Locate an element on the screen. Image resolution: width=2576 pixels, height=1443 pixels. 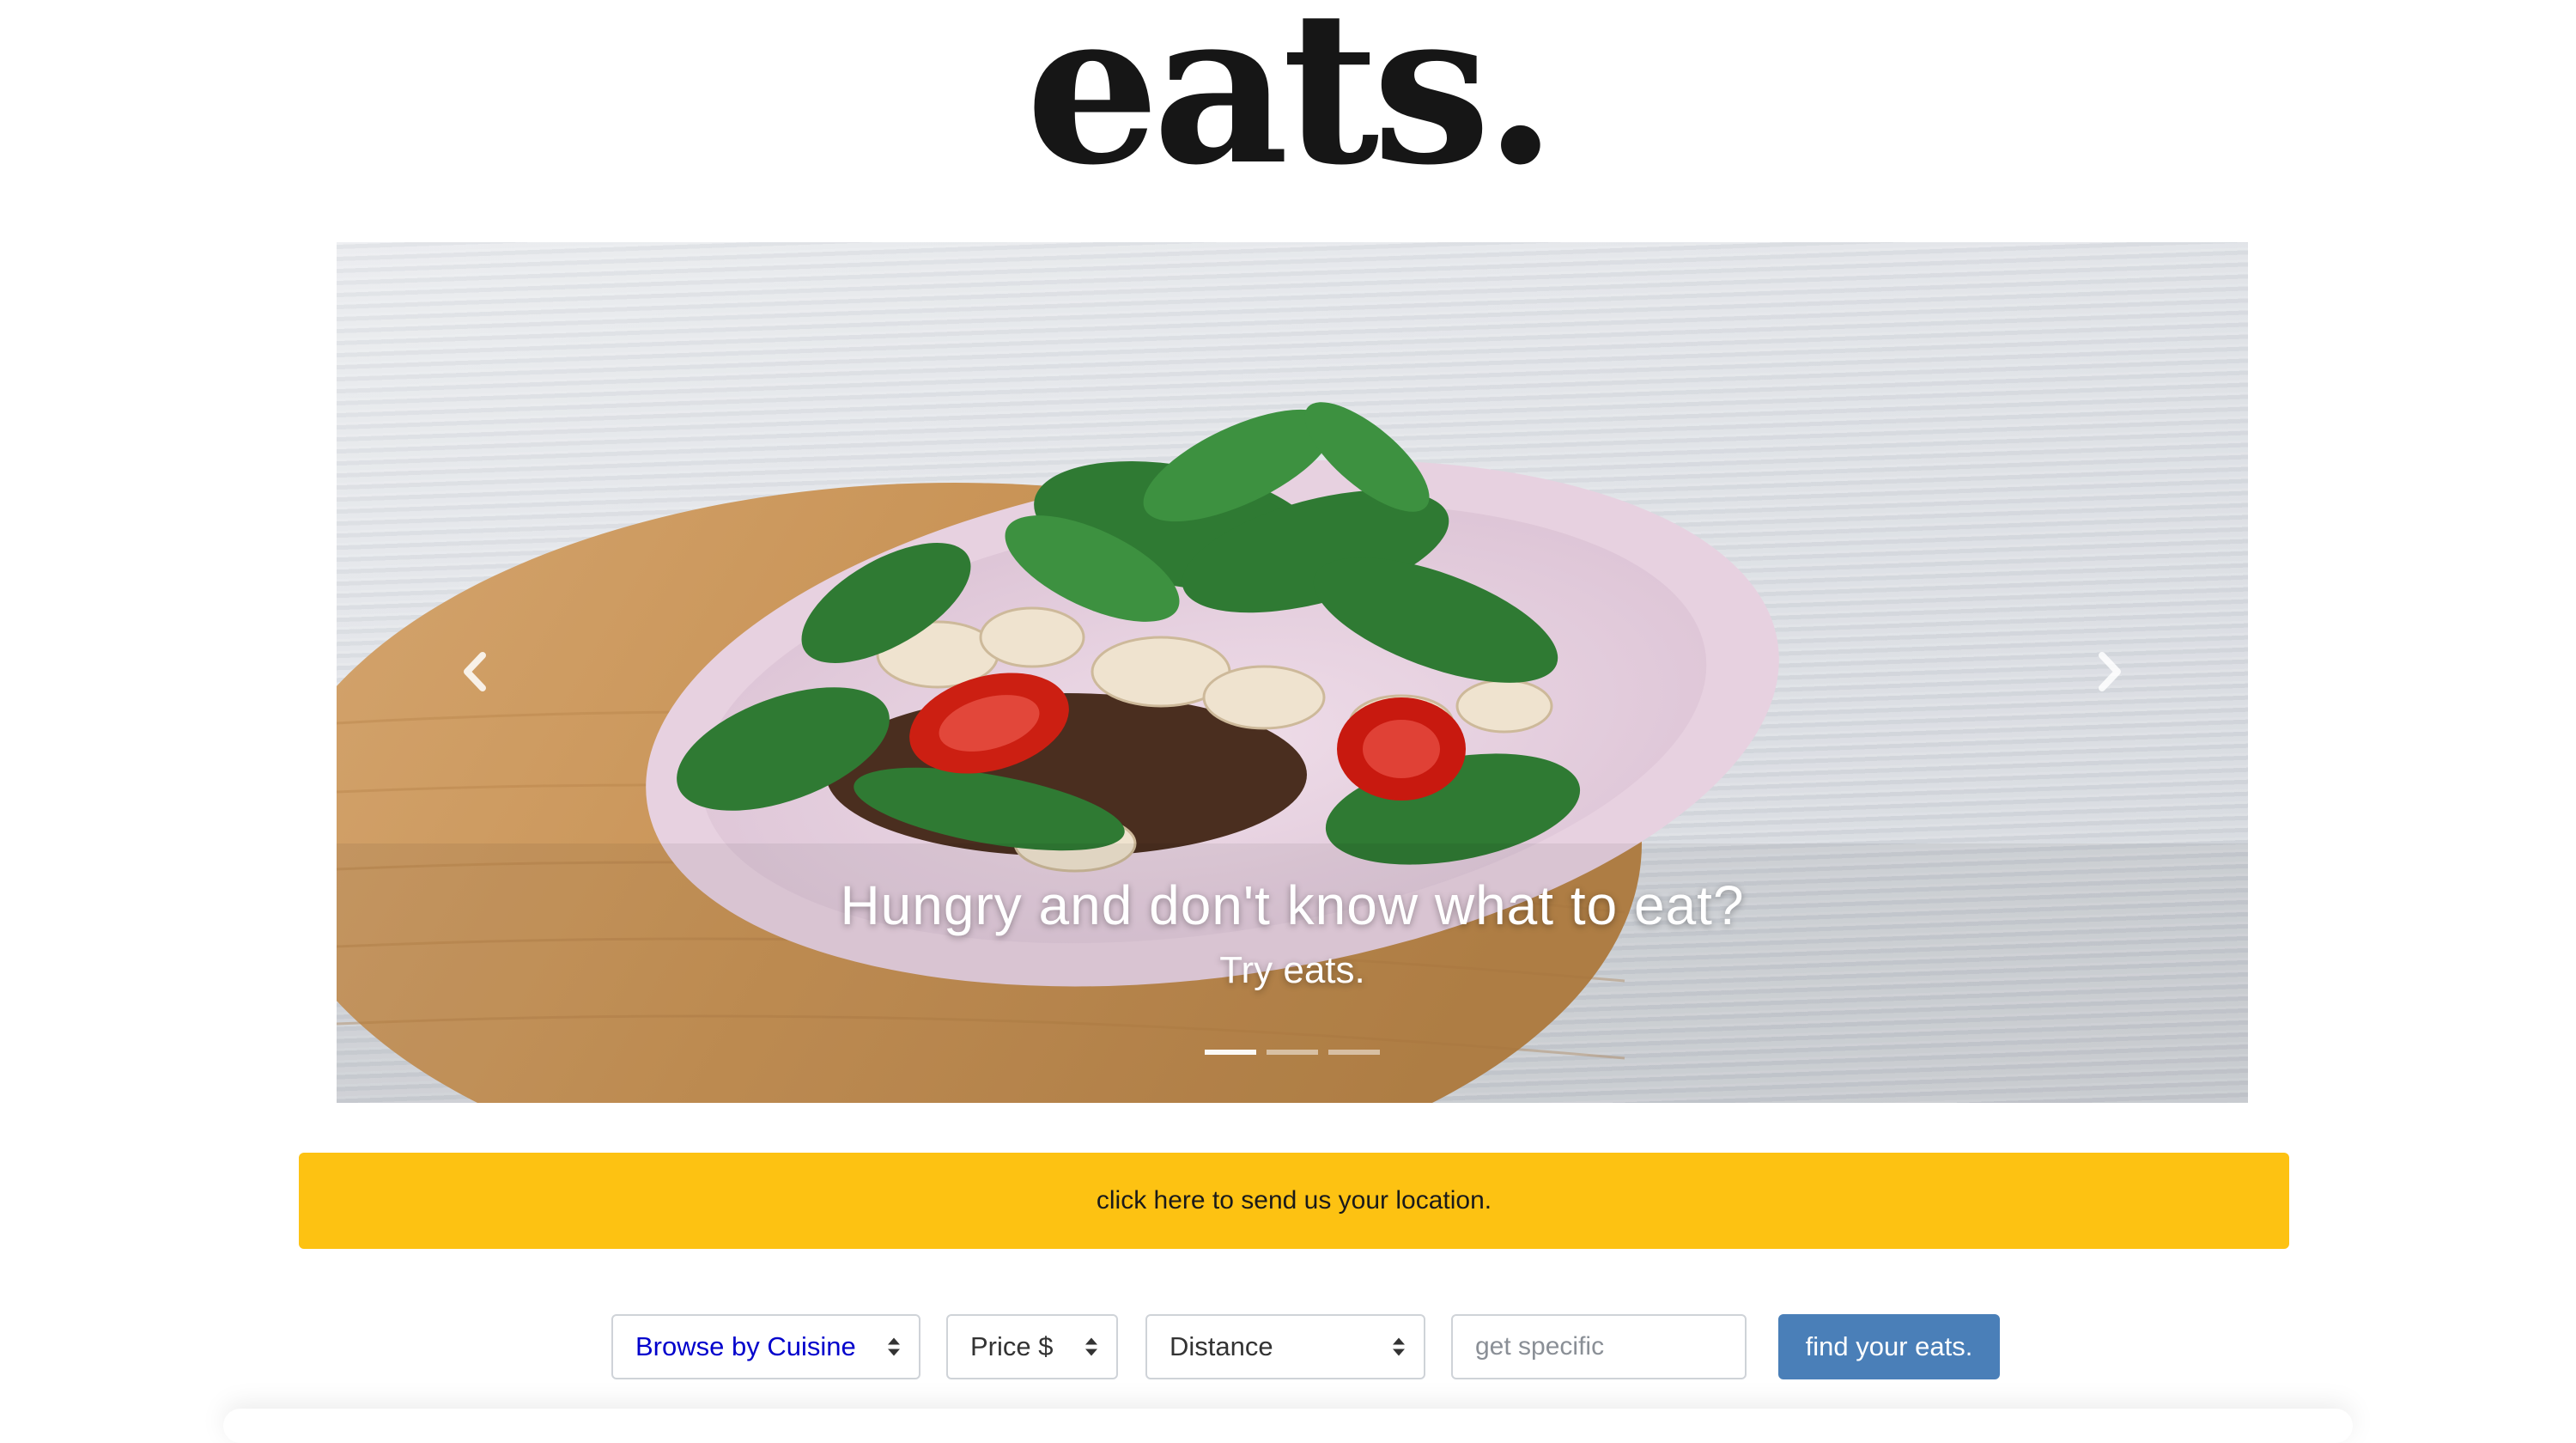
results-panel-edge is located at coordinates (1288, 1426).